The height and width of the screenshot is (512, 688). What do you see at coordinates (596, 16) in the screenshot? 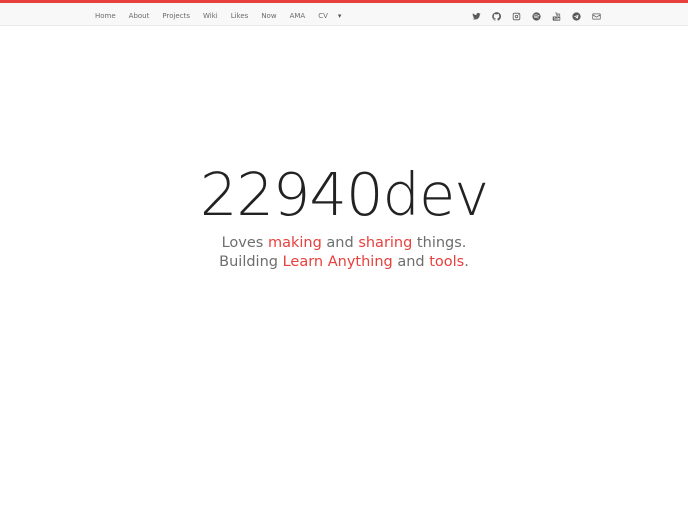
I see `email-icon` at bounding box center [596, 16].